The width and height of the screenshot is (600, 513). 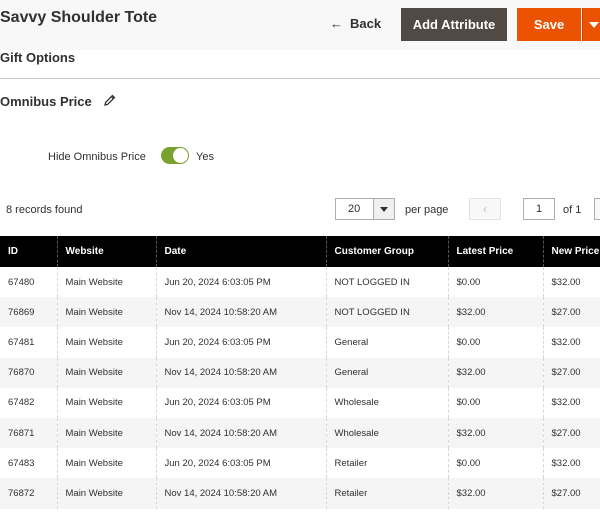 What do you see at coordinates (29, 493) in the screenshot?
I see `cell-id: 76872` at bounding box center [29, 493].